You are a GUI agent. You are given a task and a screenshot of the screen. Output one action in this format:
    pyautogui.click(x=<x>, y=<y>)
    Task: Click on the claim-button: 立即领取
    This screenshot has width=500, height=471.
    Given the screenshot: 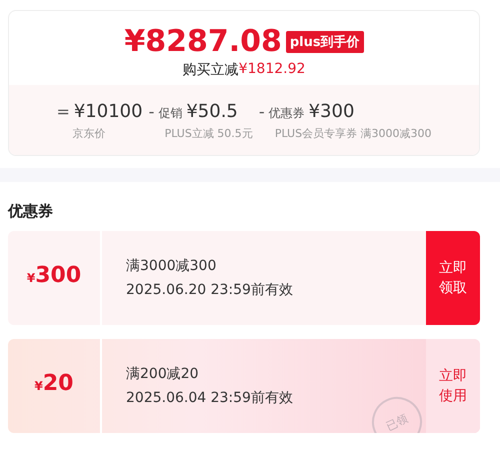 What is the action you would take?
    pyautogui.click(x=453, y=278)
    